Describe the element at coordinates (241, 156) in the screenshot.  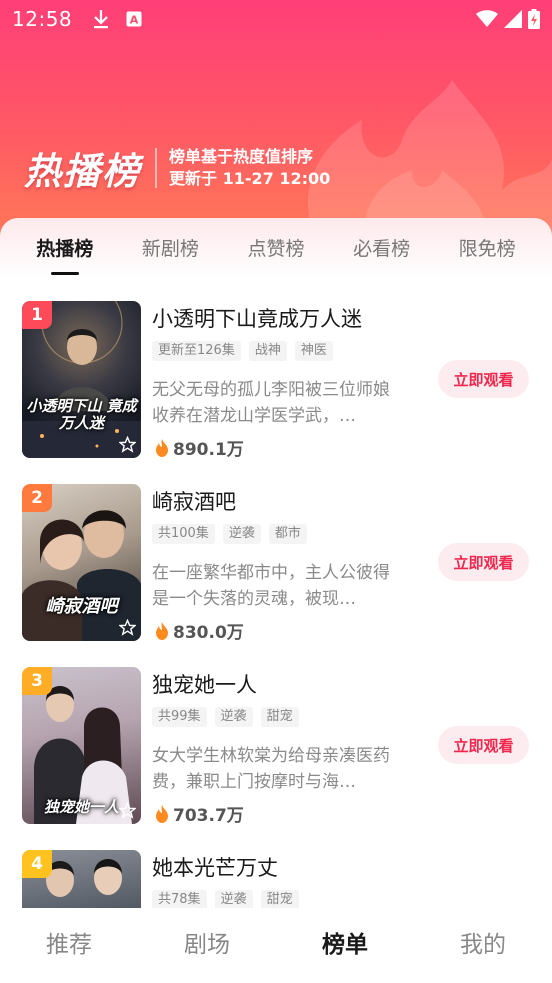
I see `ranking-rule-text: 榜单基于热度值排序` at that location.